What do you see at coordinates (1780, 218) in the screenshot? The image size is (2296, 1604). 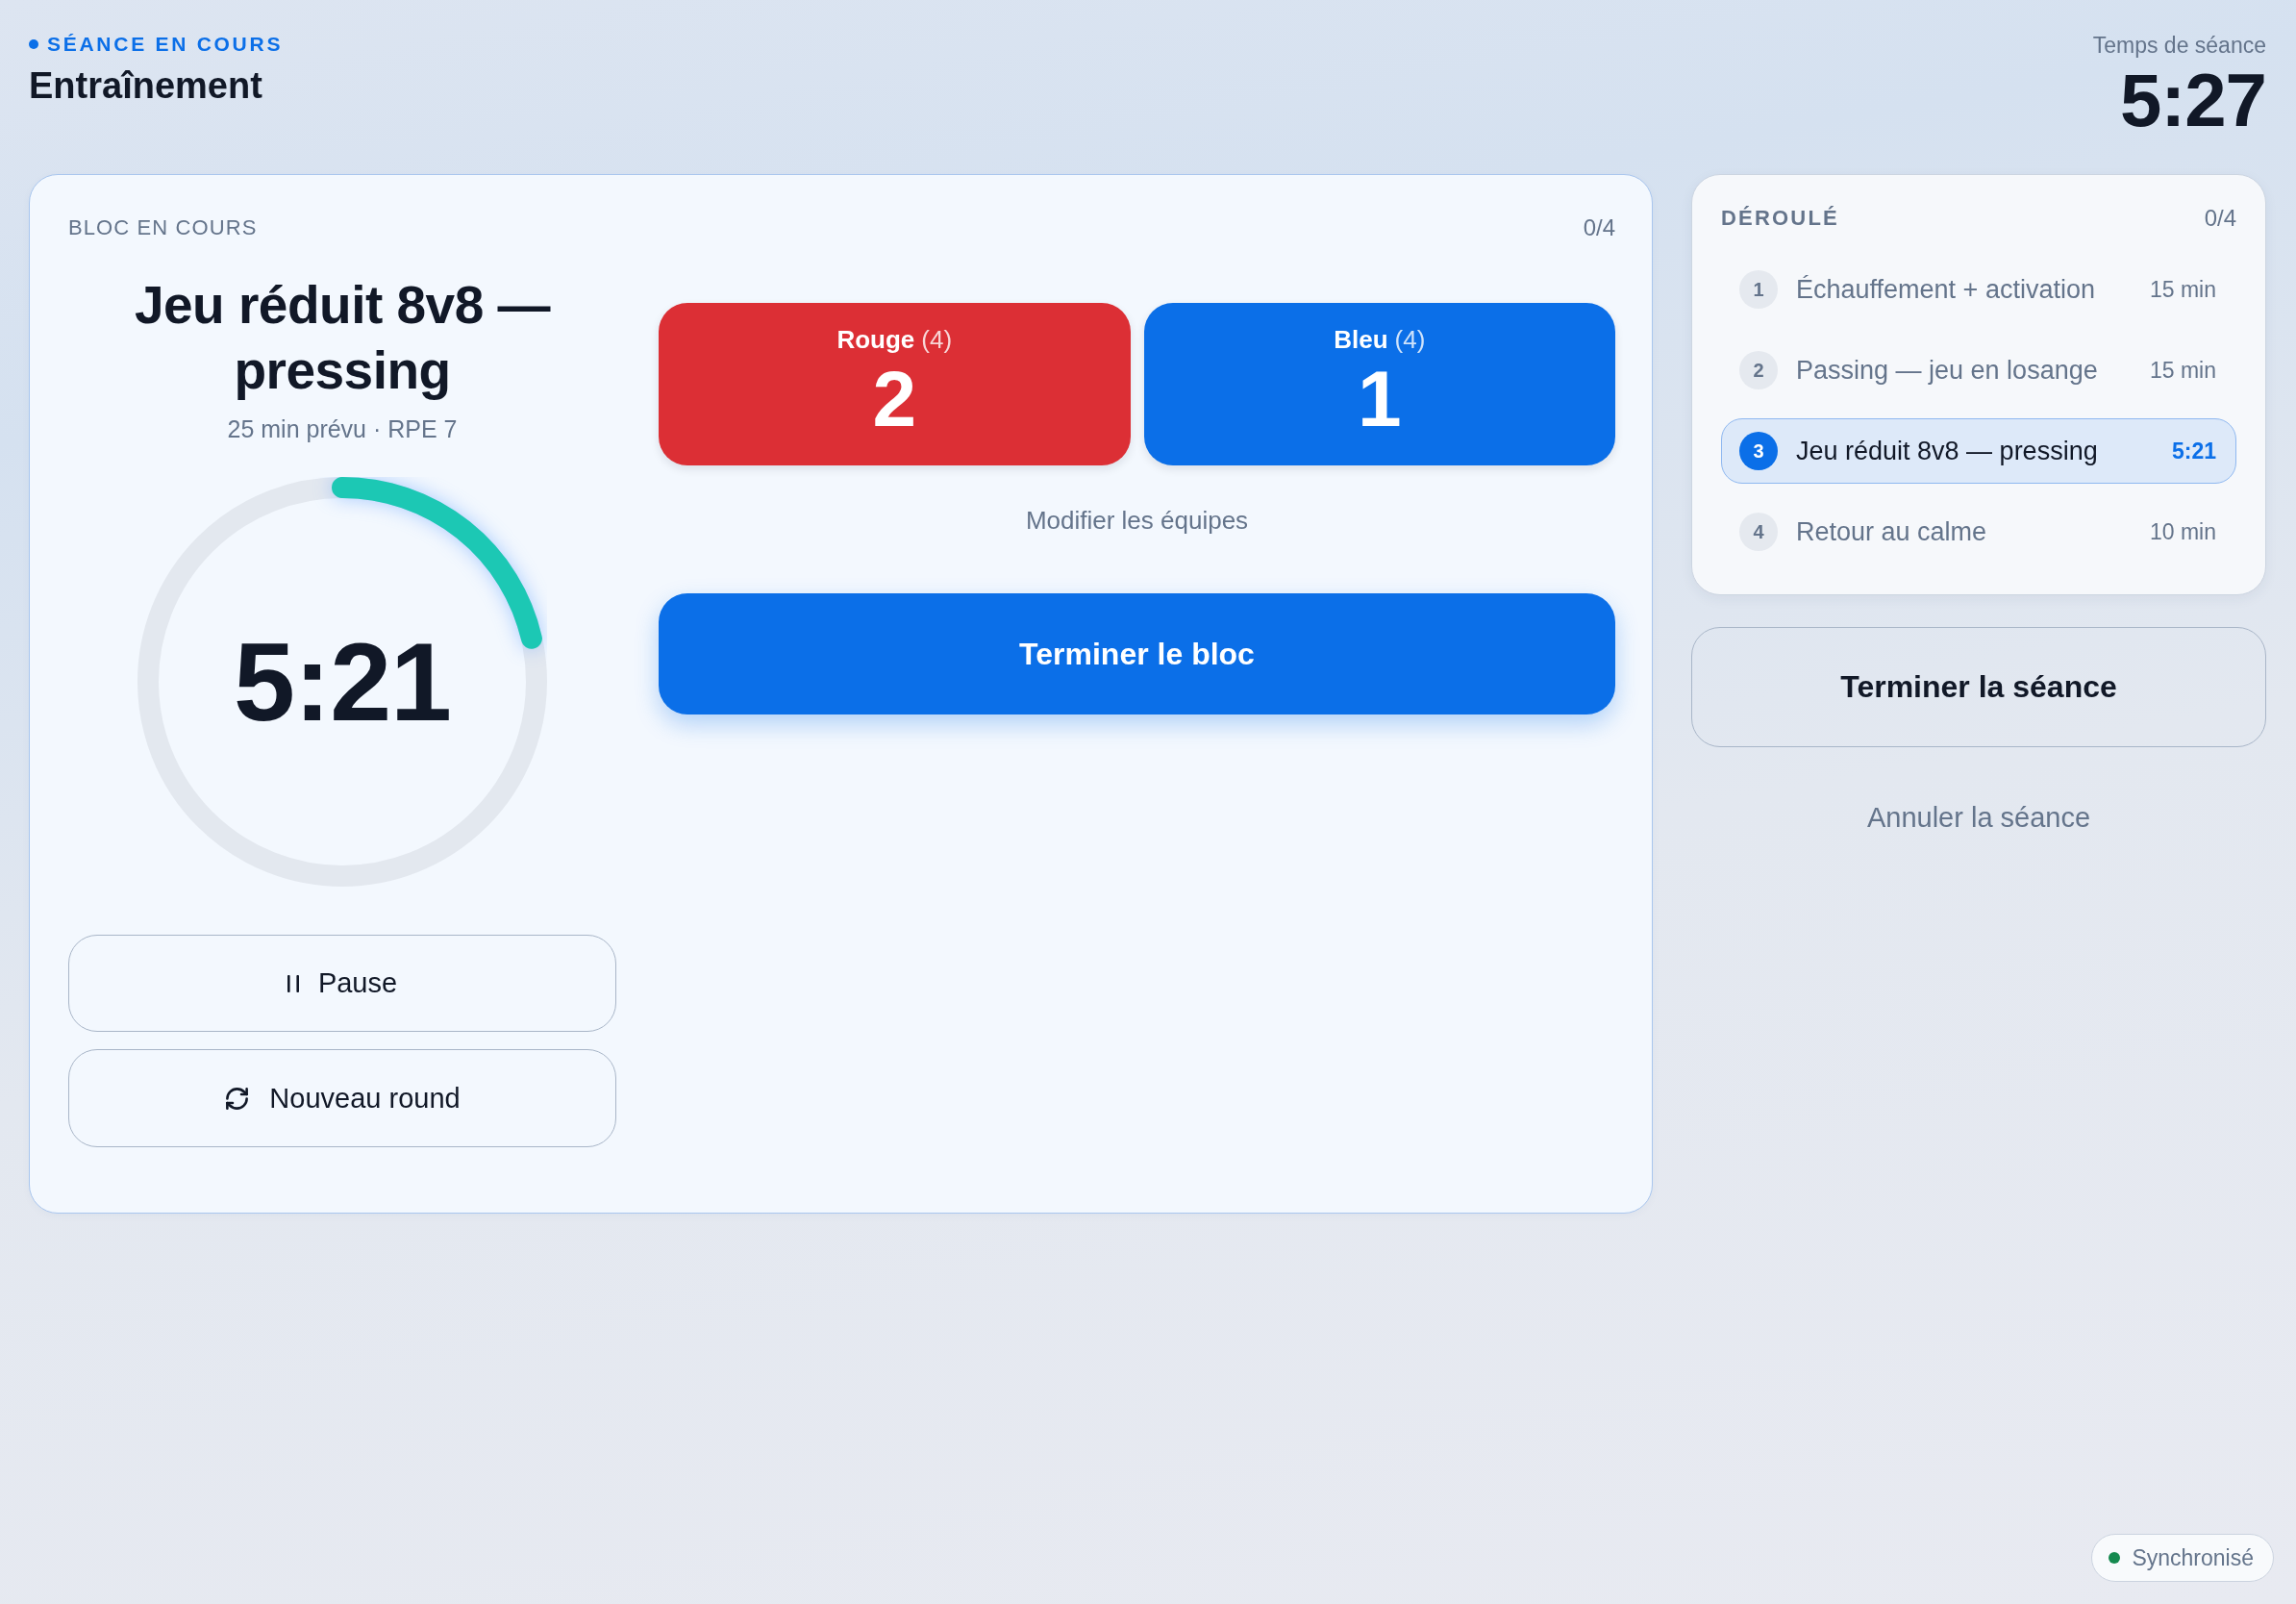 I see `section-label: DÉROULÉ` at bounding box center [1780, 218].